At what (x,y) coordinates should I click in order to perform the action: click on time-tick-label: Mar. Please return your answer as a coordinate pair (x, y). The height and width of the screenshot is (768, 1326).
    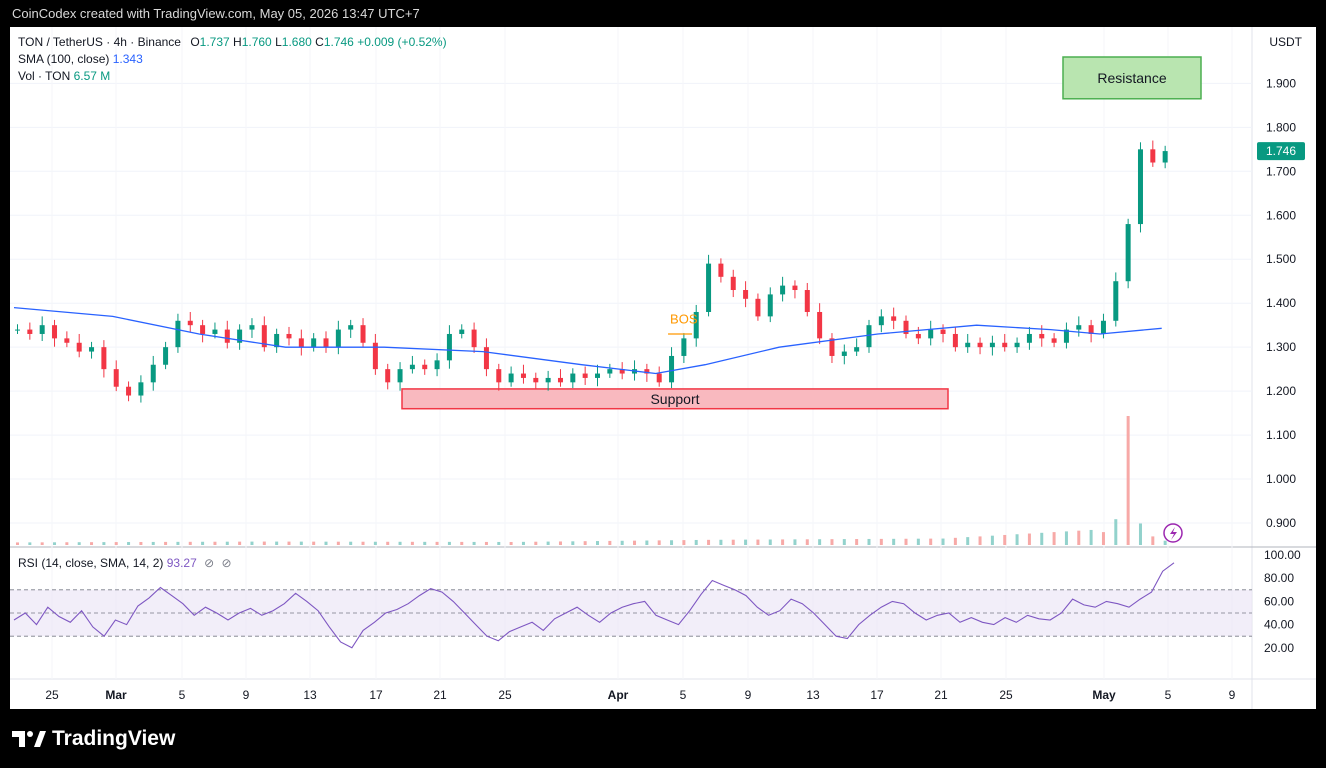
    Looking at the image, I should click on (116, 695).